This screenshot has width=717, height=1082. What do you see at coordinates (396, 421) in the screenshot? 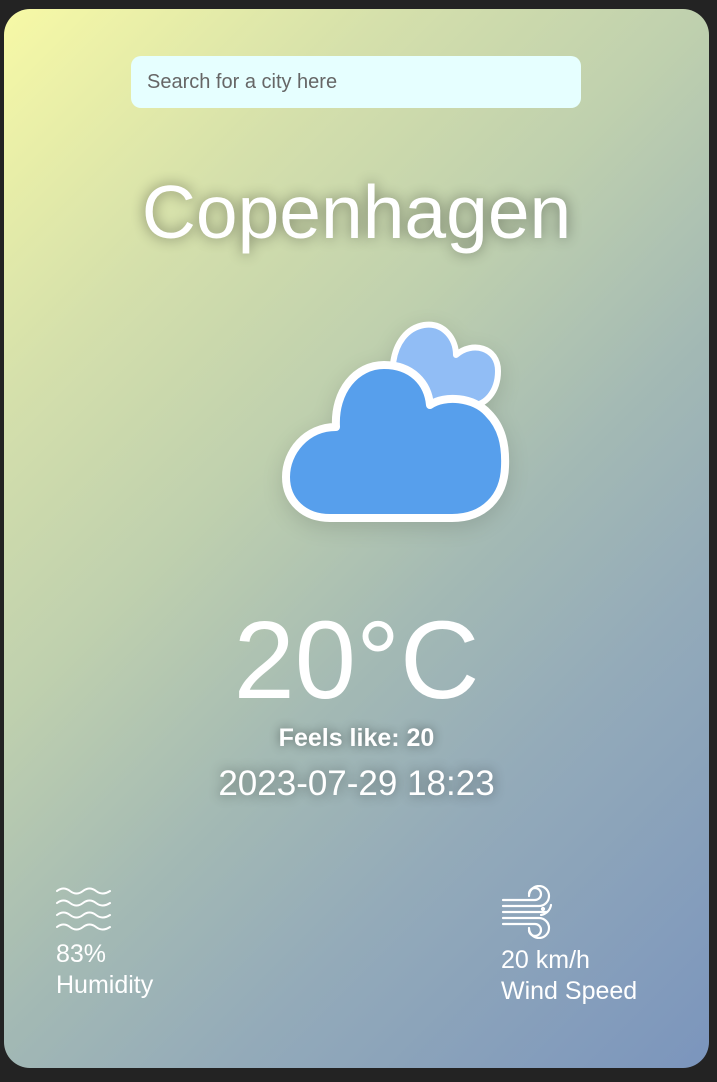
I see `partly-cloudy-icon` at bounding box center [396, 421].